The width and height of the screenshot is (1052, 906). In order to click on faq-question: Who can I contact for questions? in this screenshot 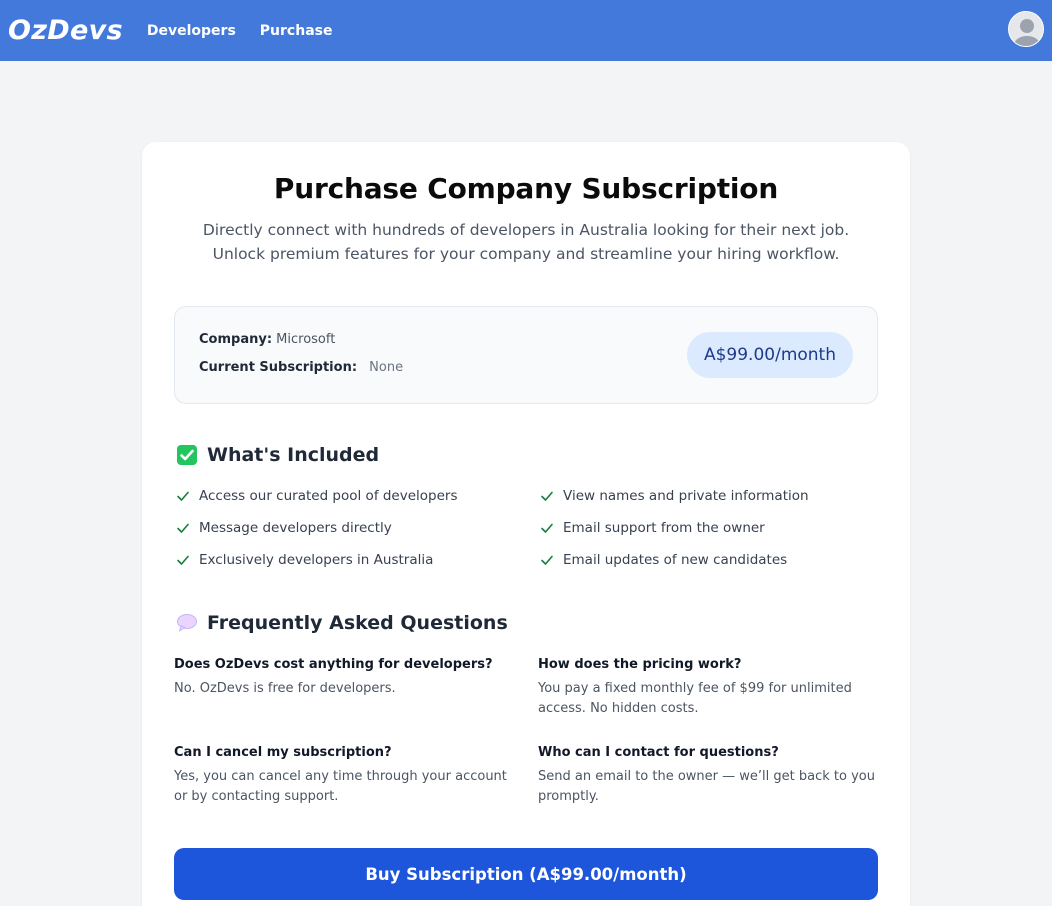, I will do `click(658, 752)`.